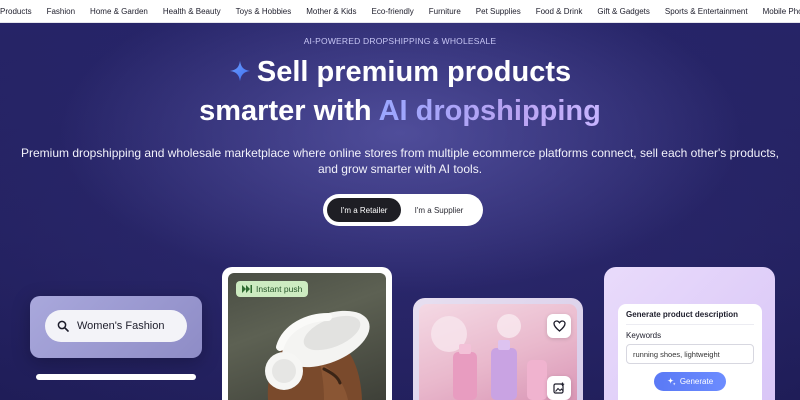 The width and height of the screenshot is (800, 400). Describe the element at coordinates (644, 335) in the screenshot. I see `keywords-label: Keywords` at that location.